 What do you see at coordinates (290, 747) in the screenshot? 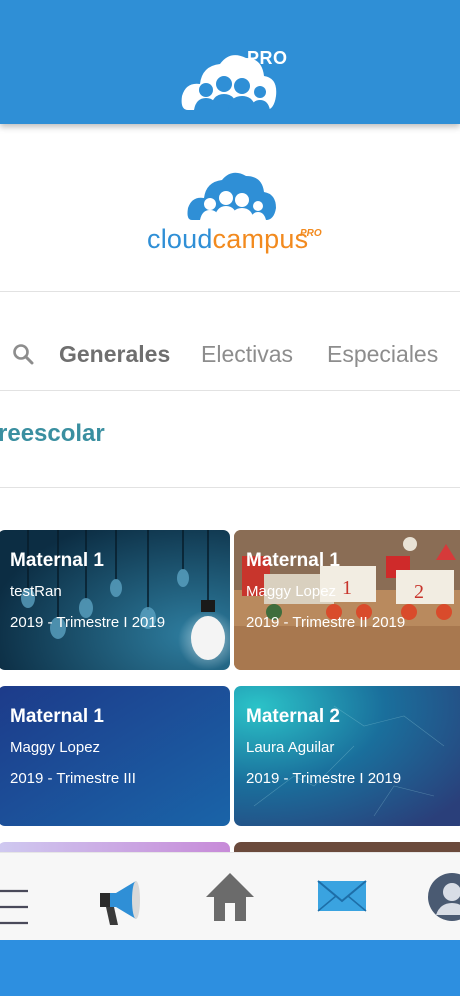
I see `course-teacher: Laura Aguilar` at bounding box center [290, 747].